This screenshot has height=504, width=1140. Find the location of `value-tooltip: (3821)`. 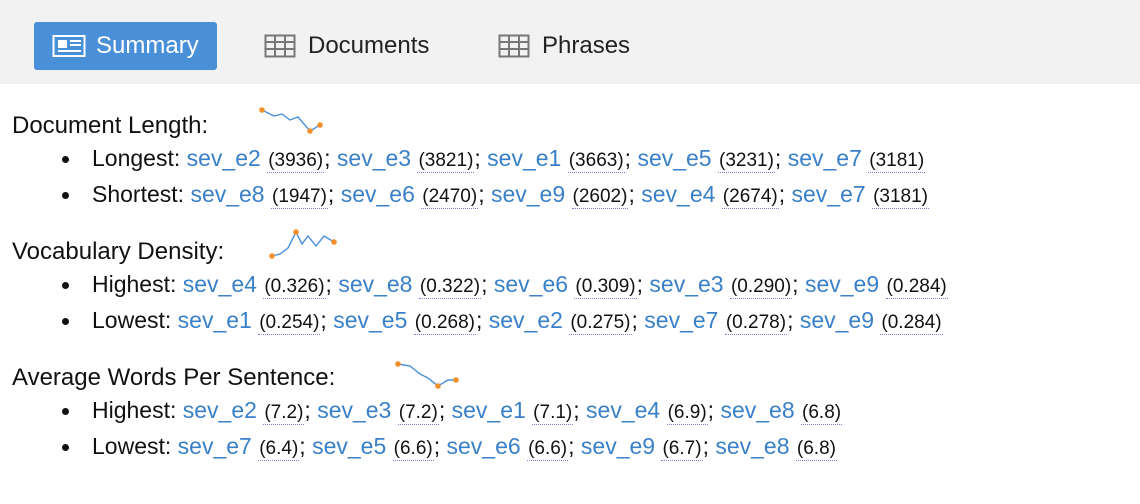

value-tooltip: (3821) is located at coordinates (446, 161).